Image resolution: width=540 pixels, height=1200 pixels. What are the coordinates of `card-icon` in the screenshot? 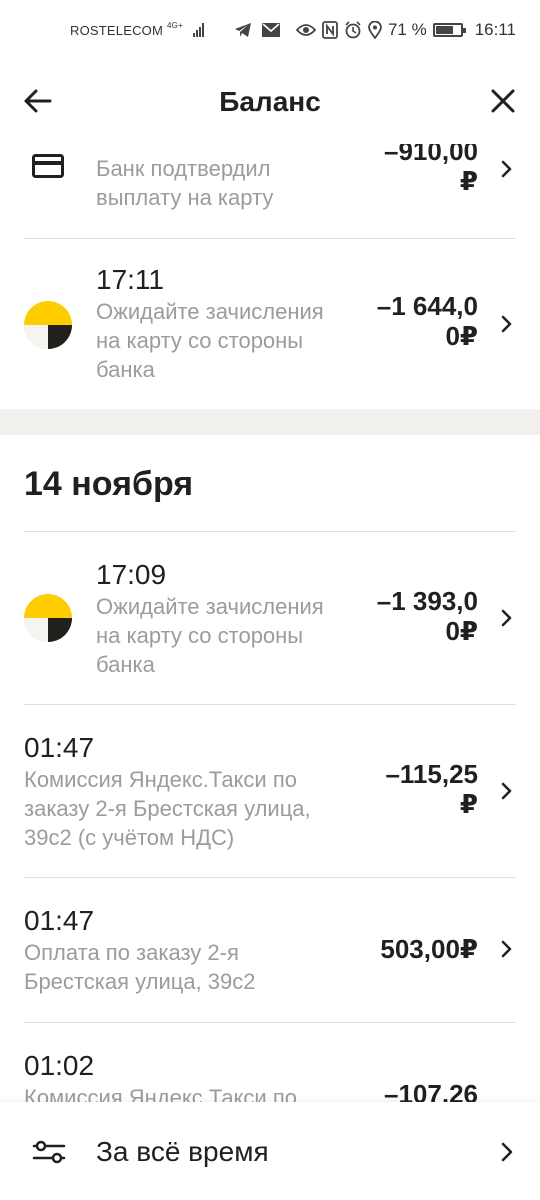 It's located at (48, 166).